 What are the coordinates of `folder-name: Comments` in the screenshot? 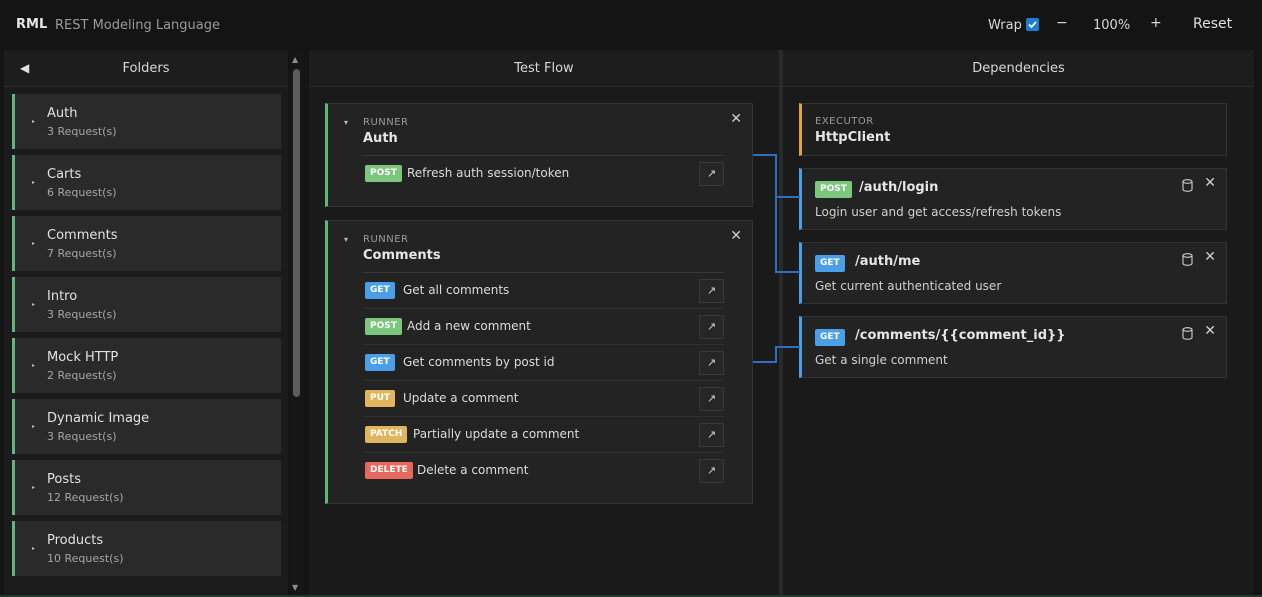 It's located at (82, 235).